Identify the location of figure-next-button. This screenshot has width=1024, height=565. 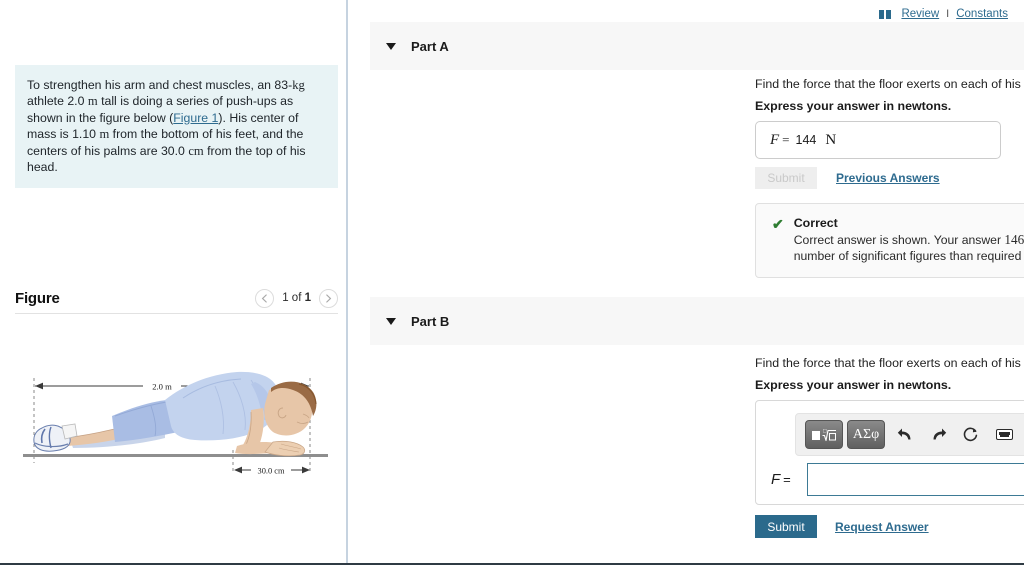
(328, 298).